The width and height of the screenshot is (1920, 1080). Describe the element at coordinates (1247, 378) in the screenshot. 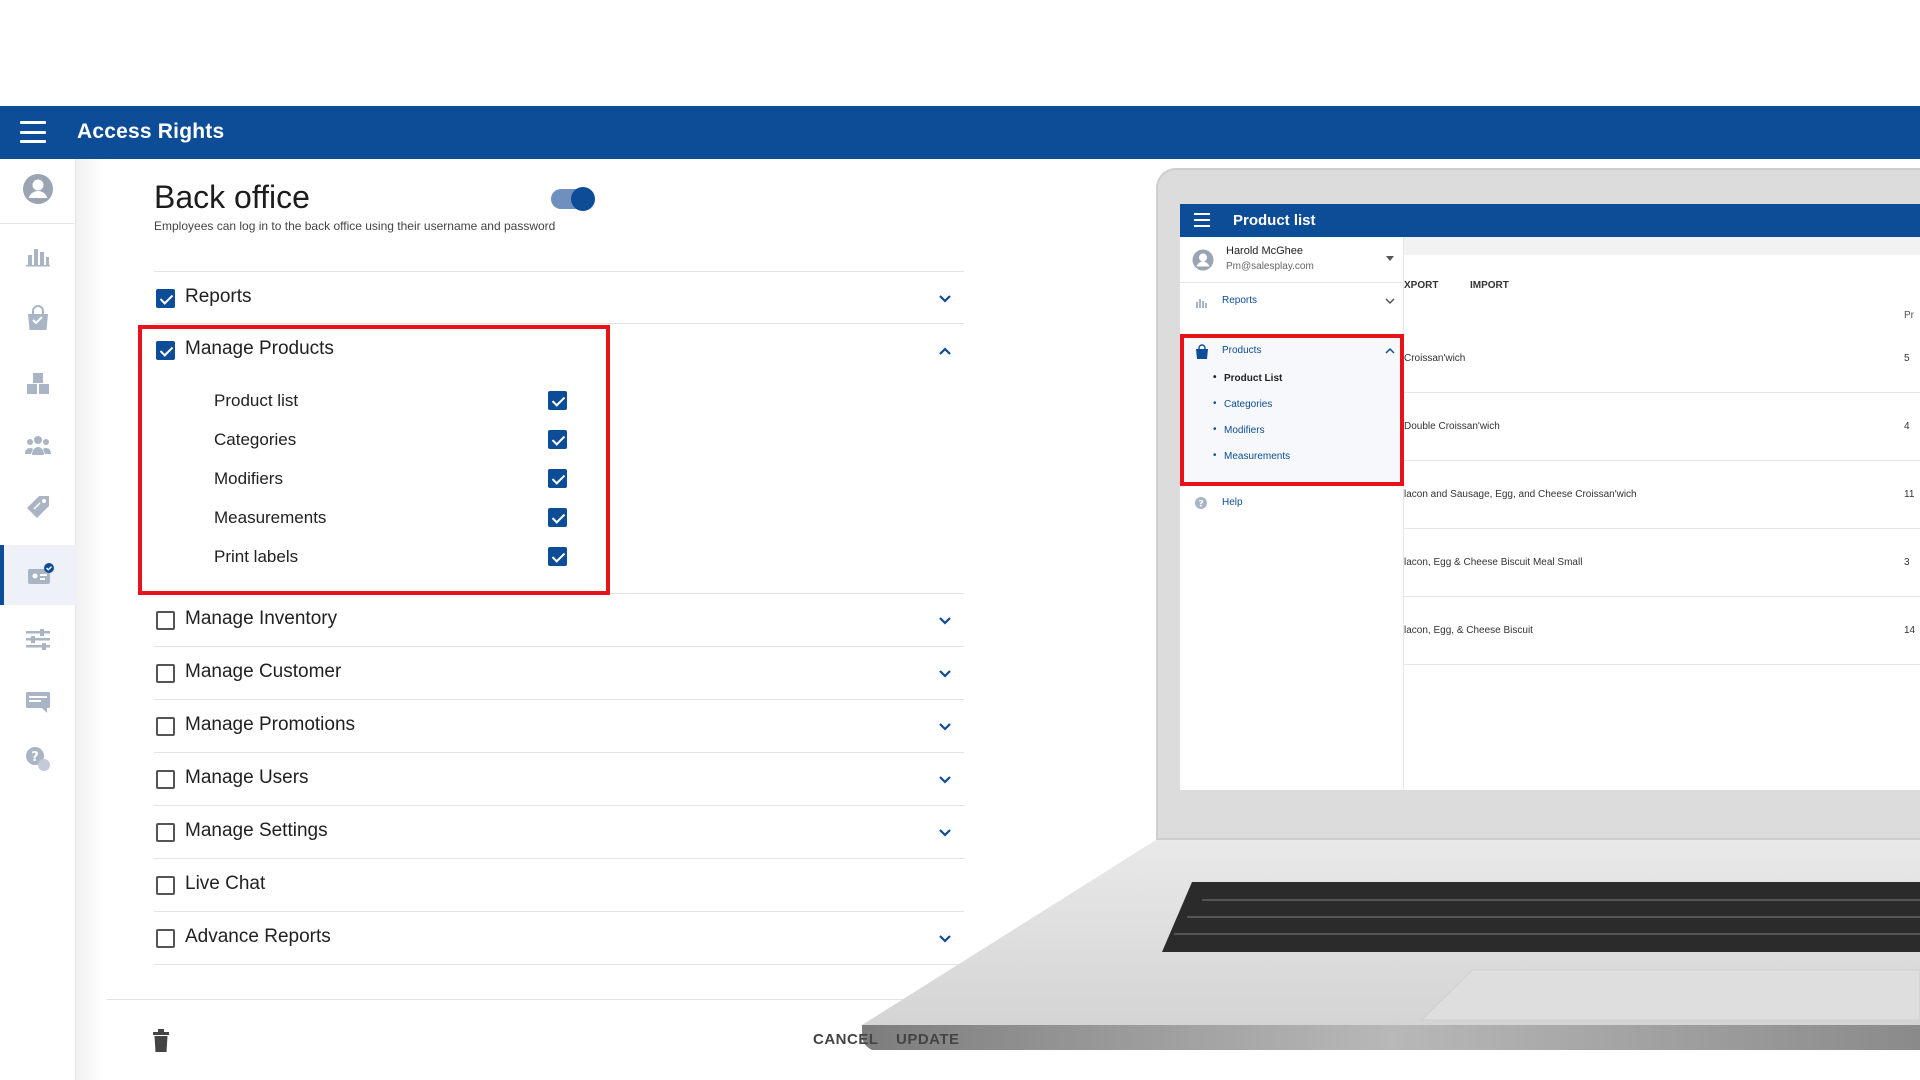

I see `mini-sub-product-list: Product List` at that location.